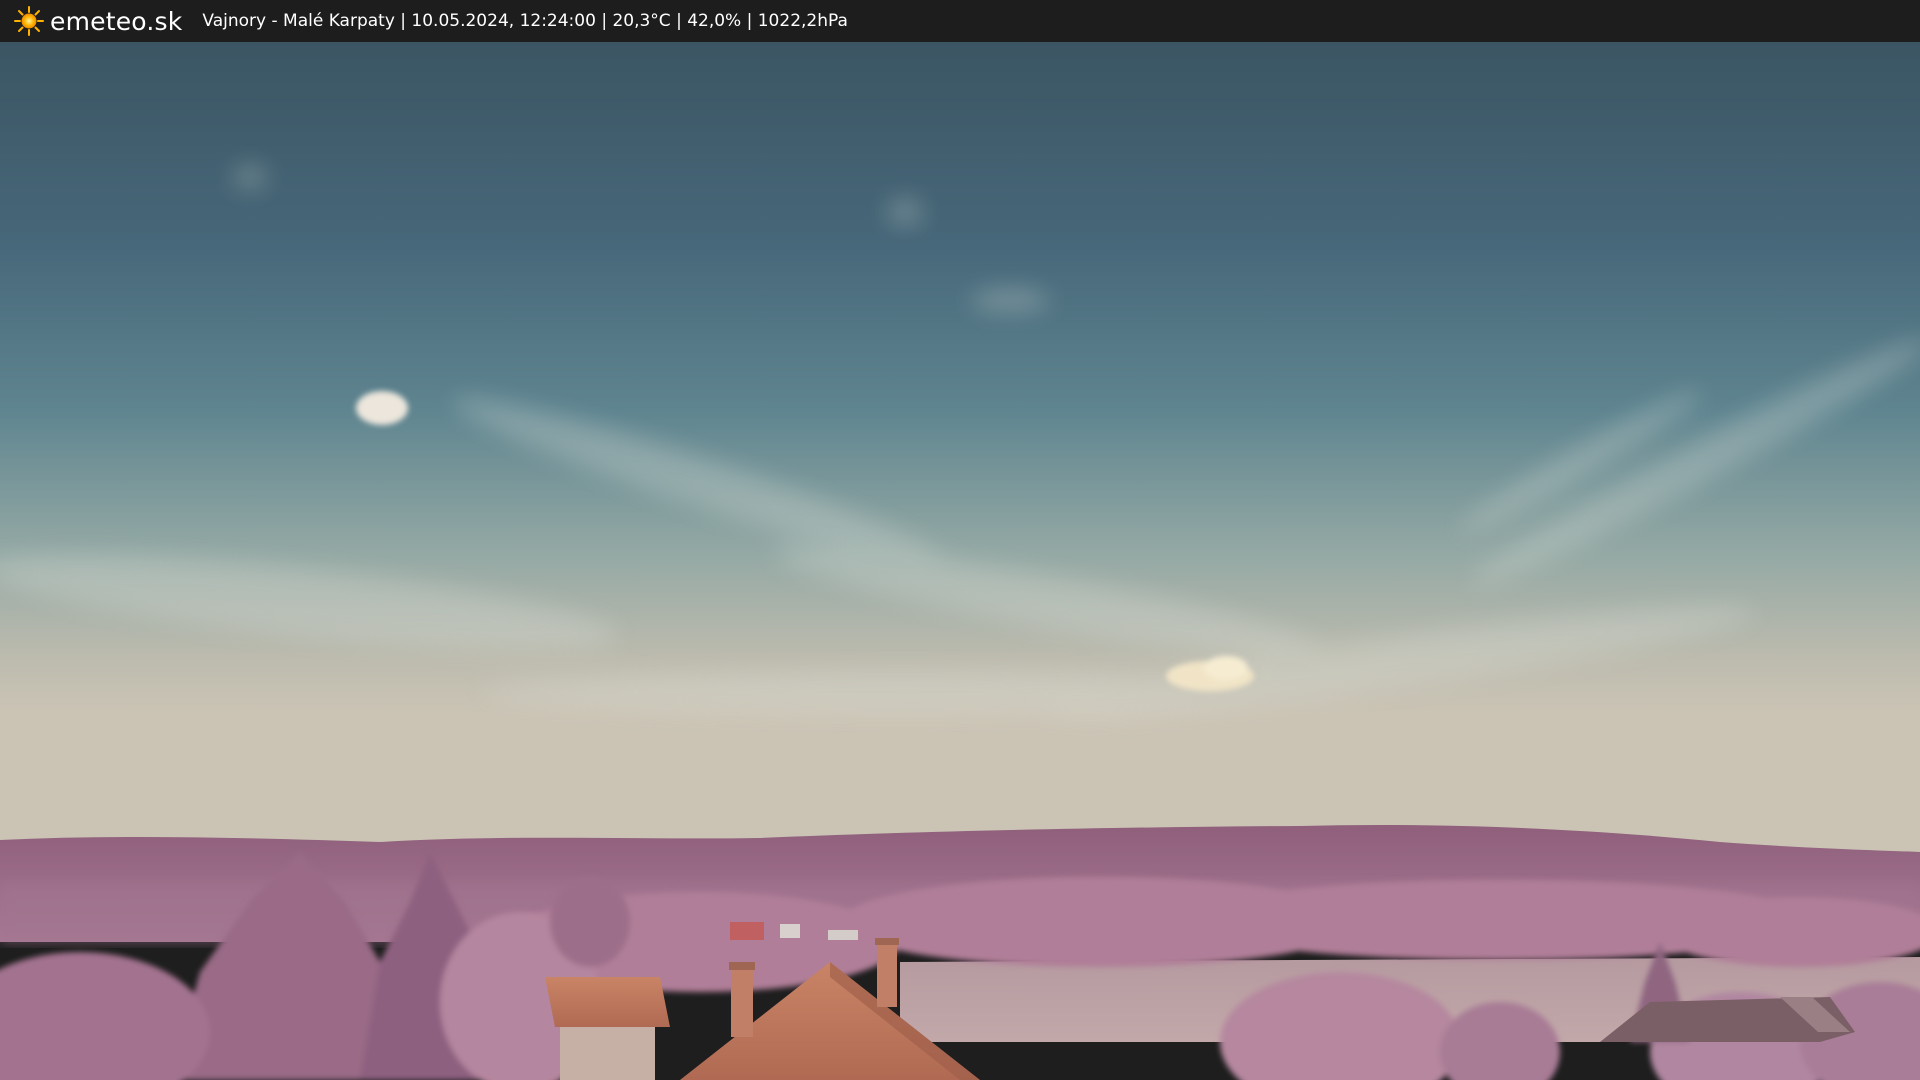 This screenshot has width=1920, height=1080. I want to click on sun-icon, so click(29, 21).